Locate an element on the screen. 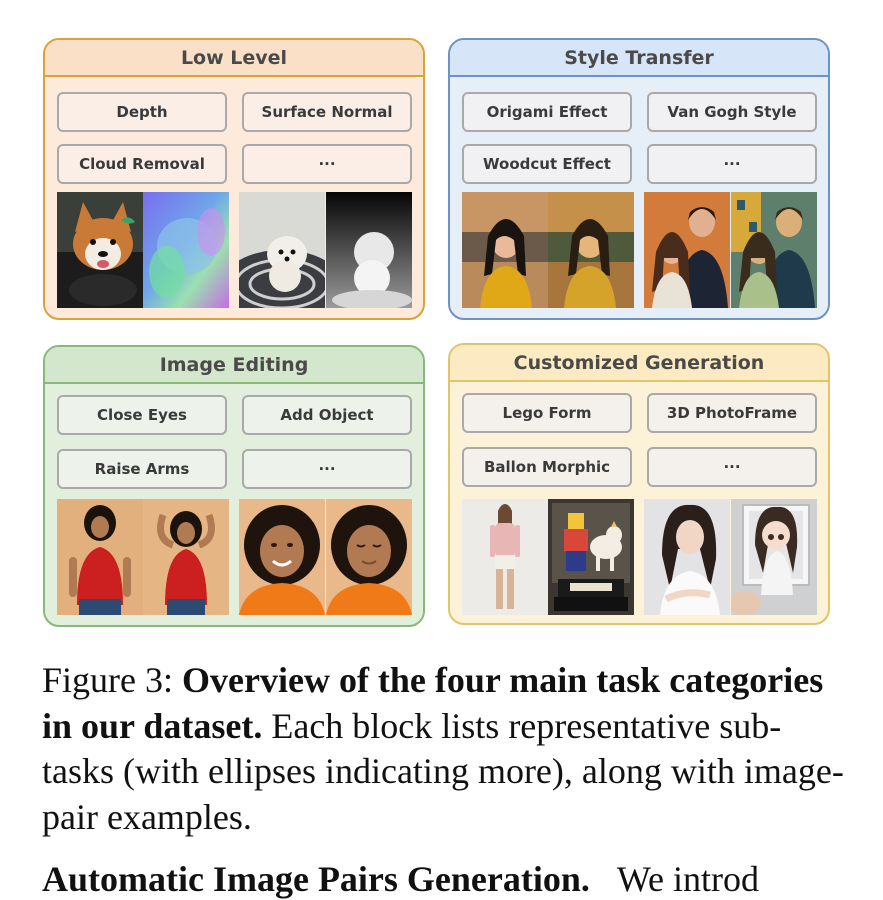 This screenshot has height=900, width=883. chip-van-gogh-style: Van Gogh Style is located at coordinates (732, 112).